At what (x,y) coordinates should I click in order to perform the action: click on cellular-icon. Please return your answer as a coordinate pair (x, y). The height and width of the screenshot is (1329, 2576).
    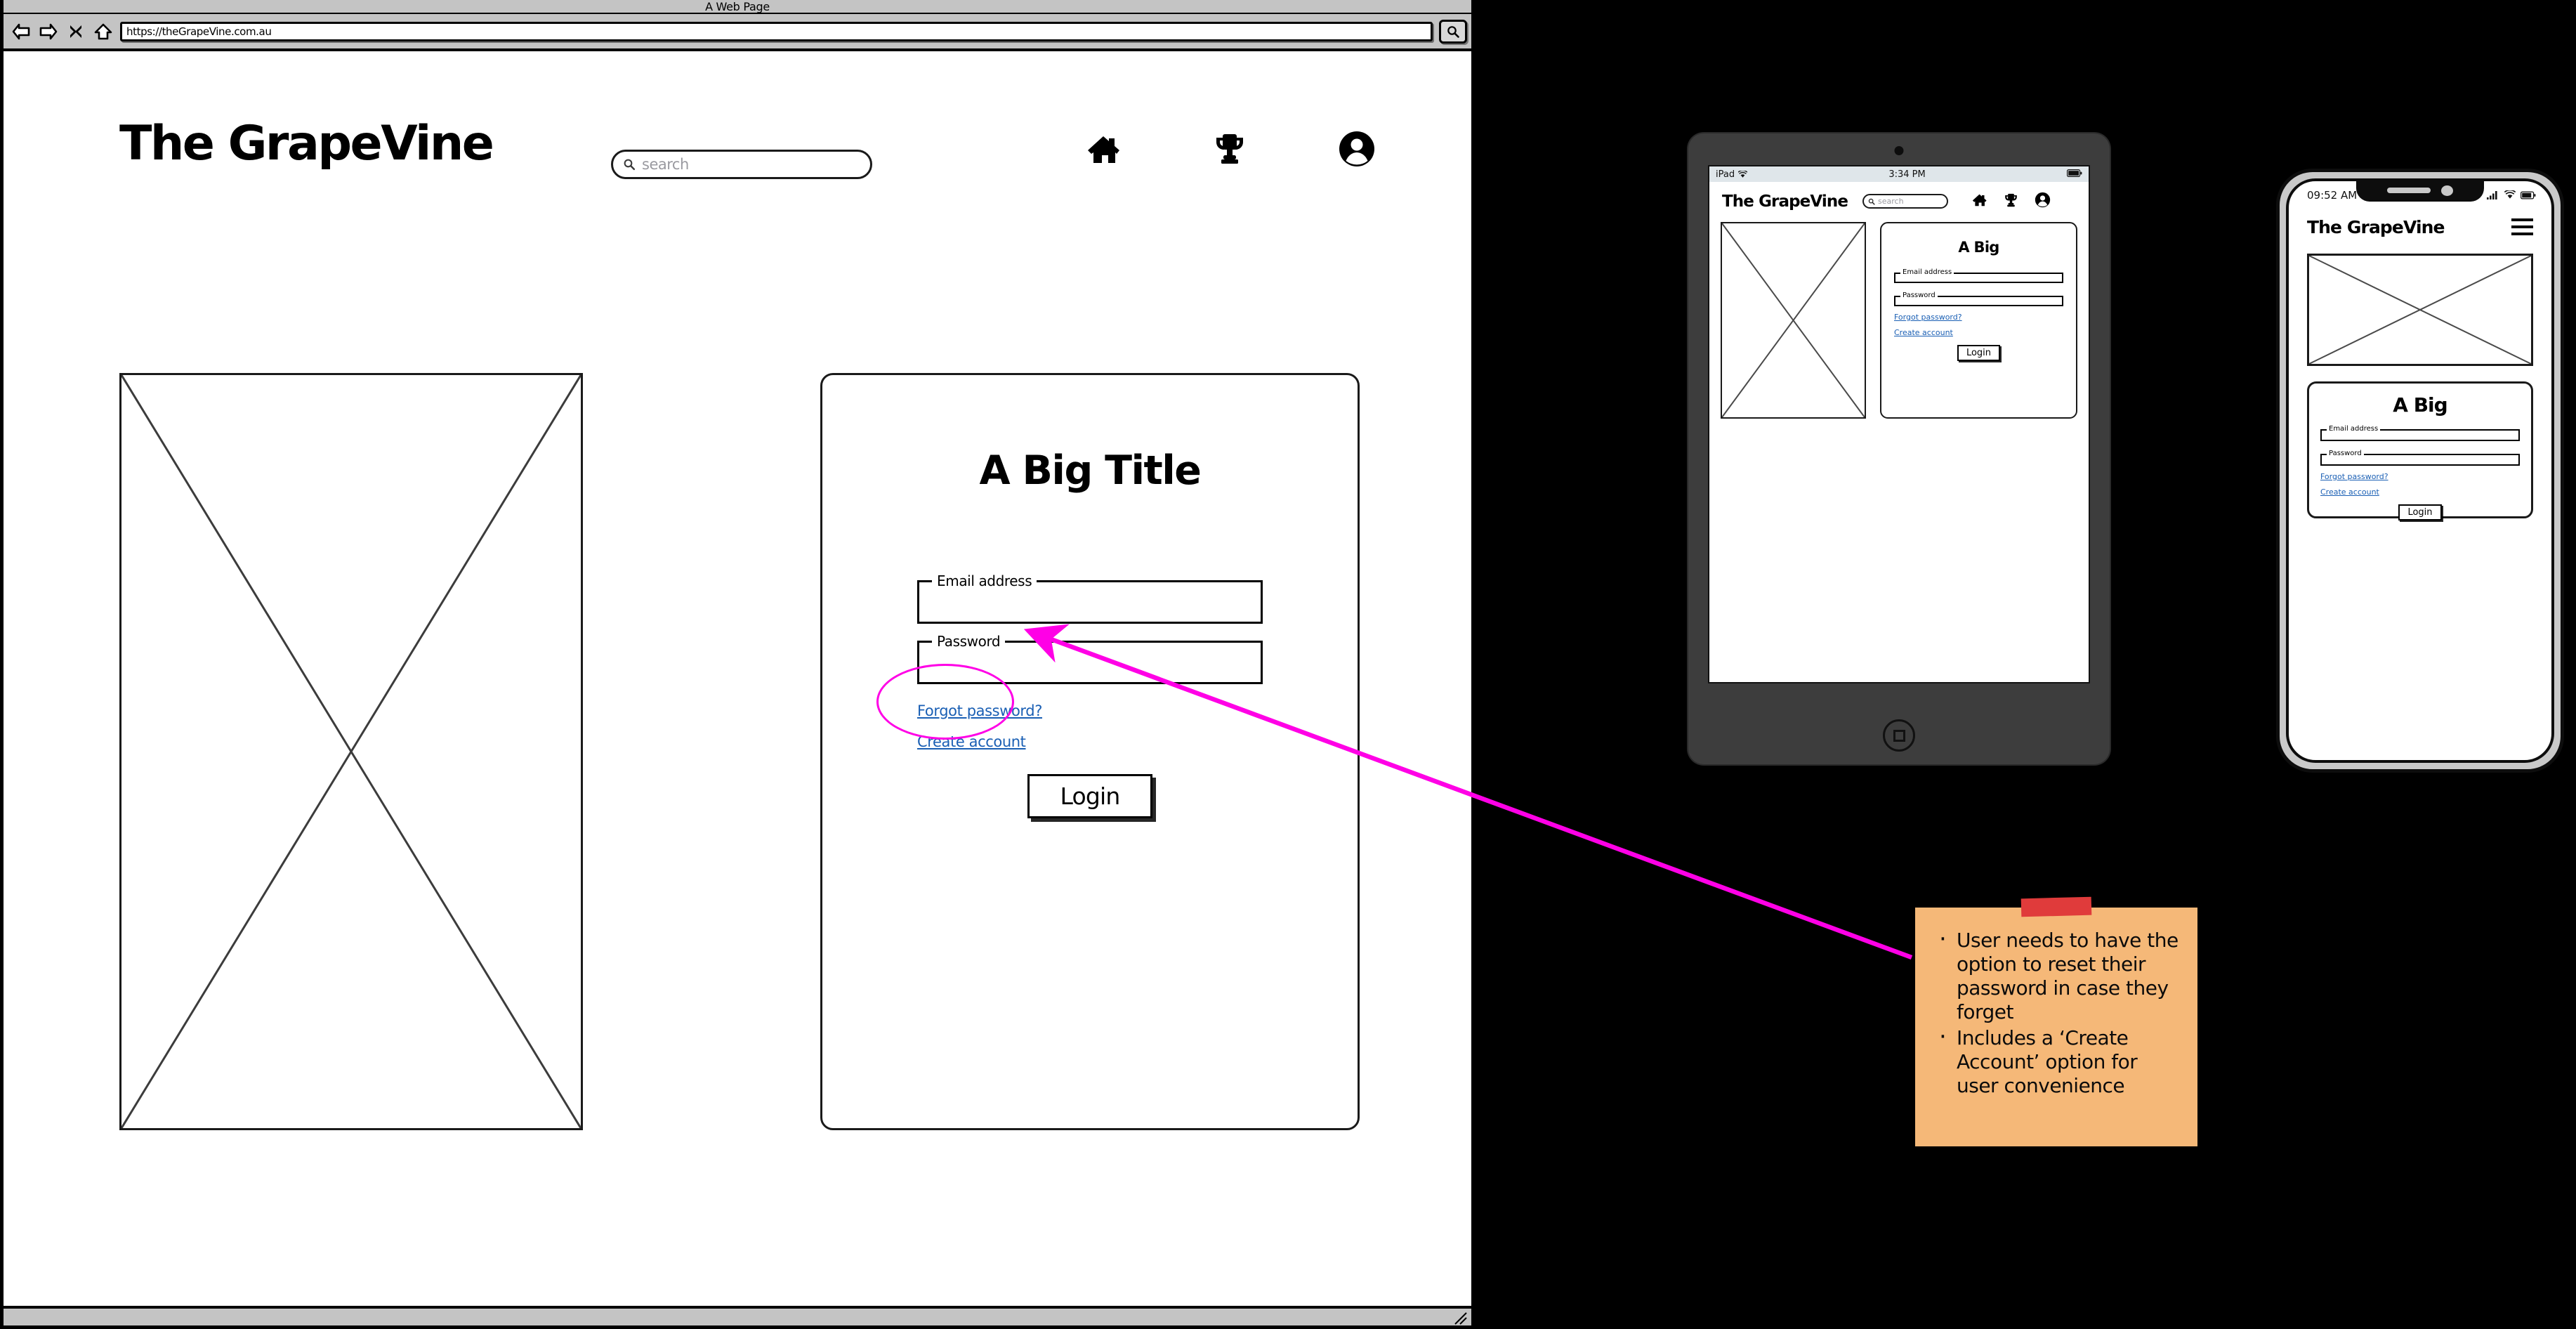
    Looking at the image, I should click on (2492, 195).